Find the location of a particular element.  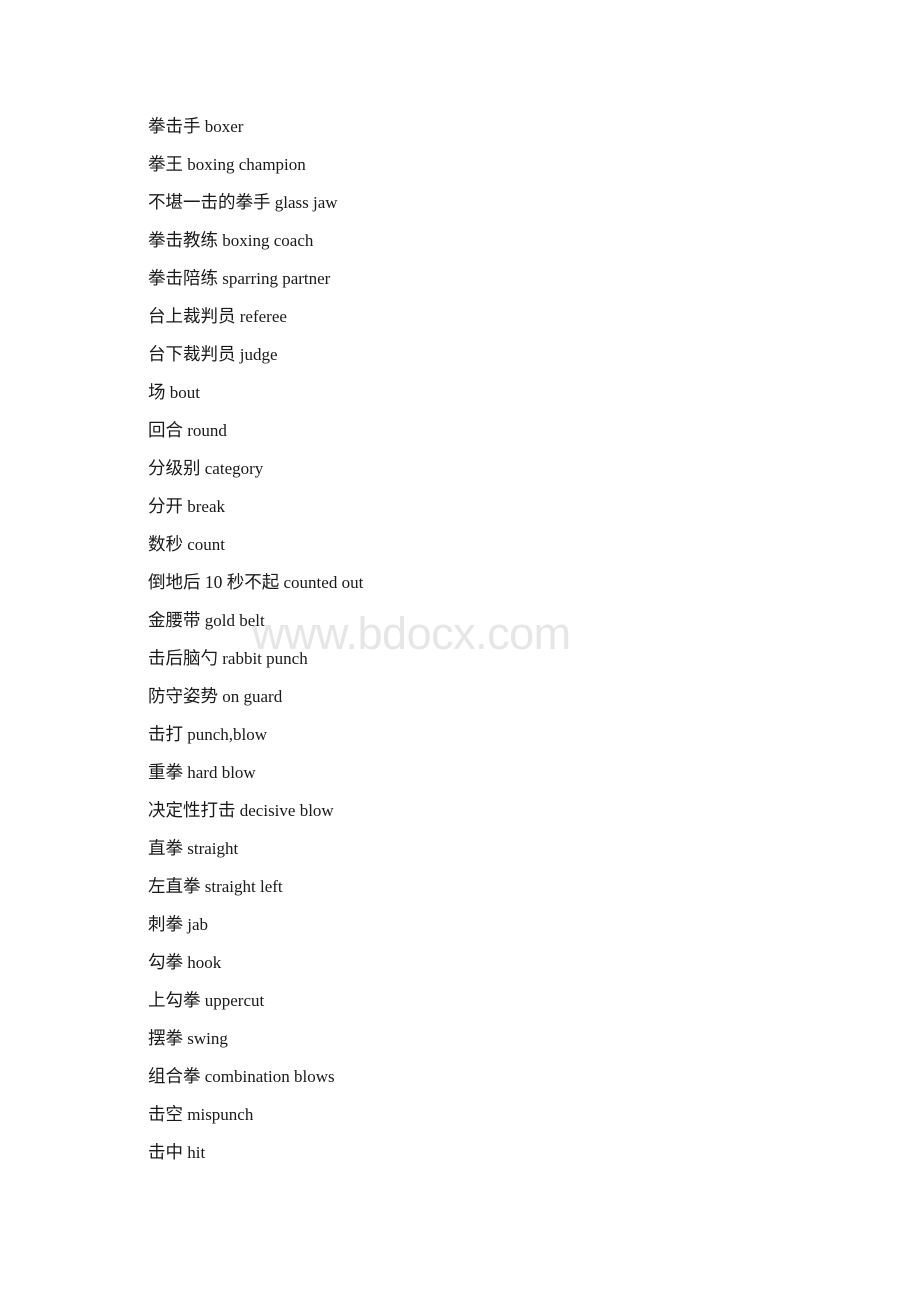

entry-term-en: judge is located at coordinates (258, 354).